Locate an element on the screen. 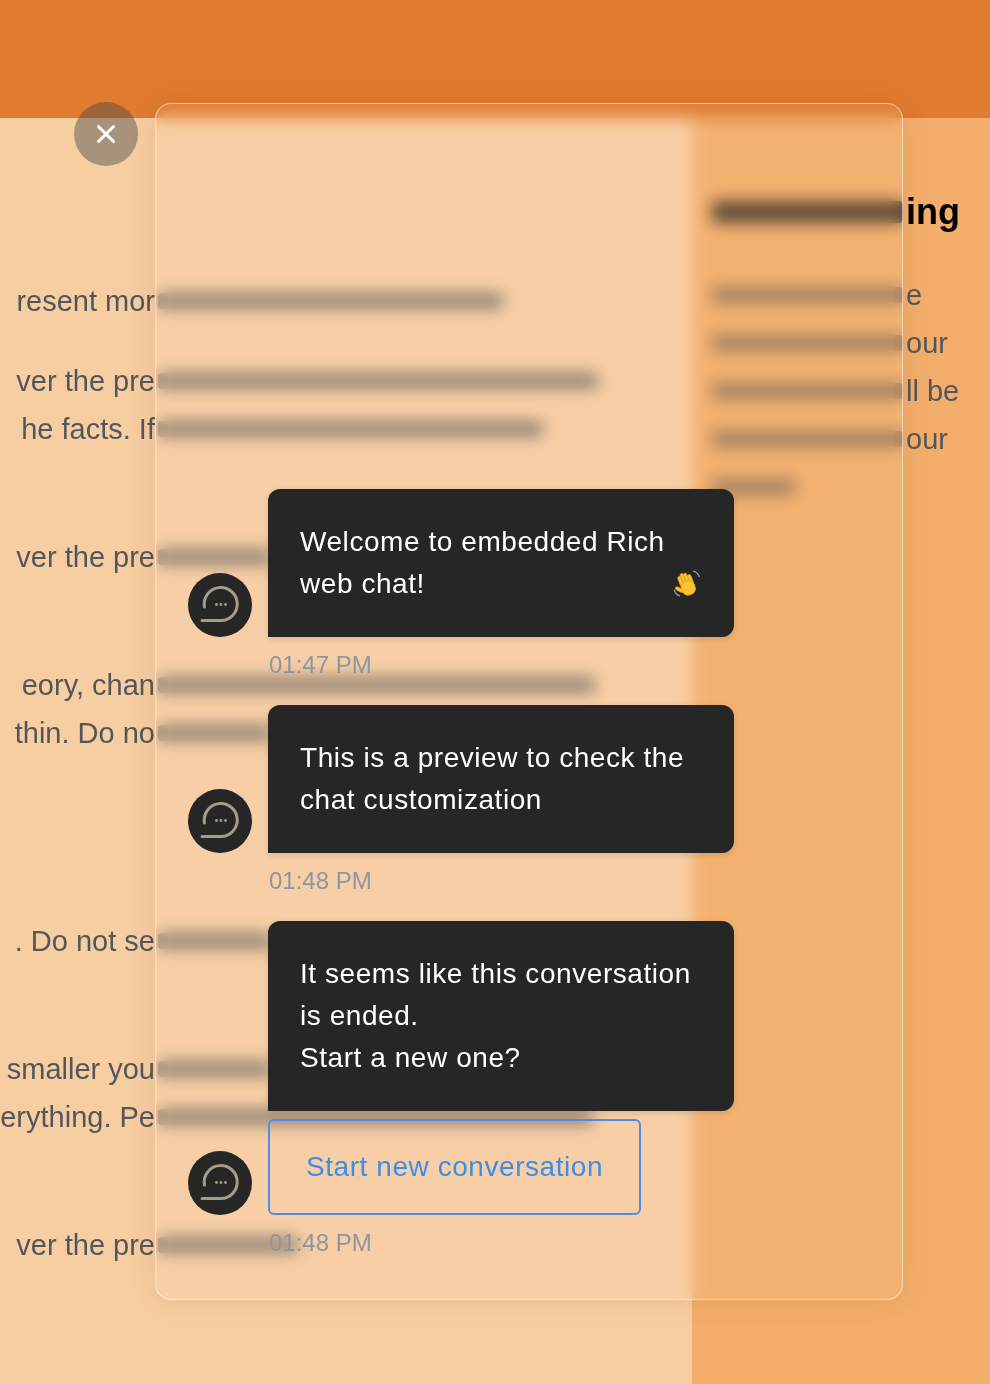 The image size is (990, 1384). body-text-fragment: . Do not se is located at coordinates (84, 941).